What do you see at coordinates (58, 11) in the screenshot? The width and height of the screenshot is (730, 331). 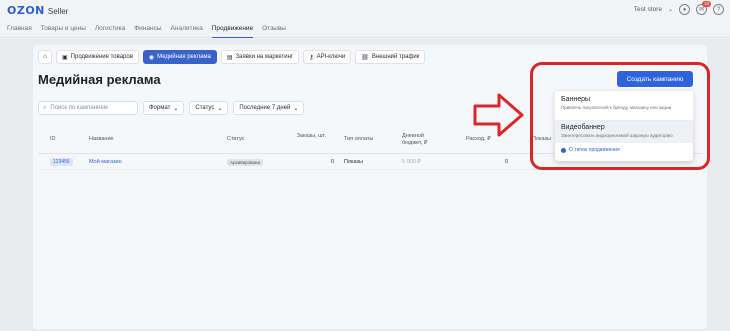 I see `logo-product: Seller` at bounding box center [58, 11].